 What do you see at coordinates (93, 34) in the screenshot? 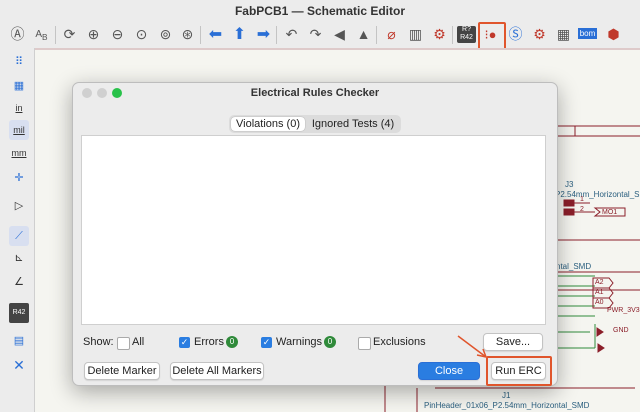
I see `zoom-in-icon: ⊕` at bounding box center [93, 34].